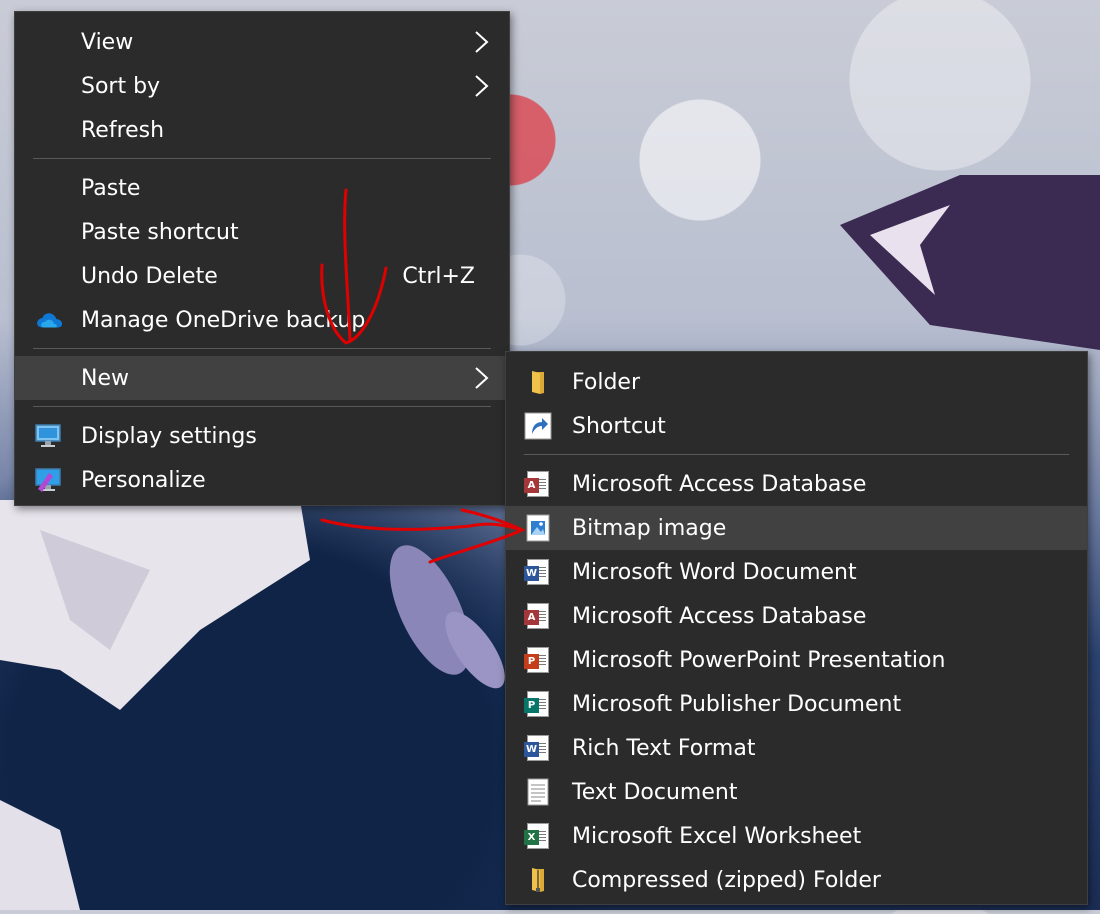 This screenshot has height=914, width=1100. I want to click on submenu-item-powerpoint-presentation: P Microsoft PowerPoint Presentation, so click(796, 660).